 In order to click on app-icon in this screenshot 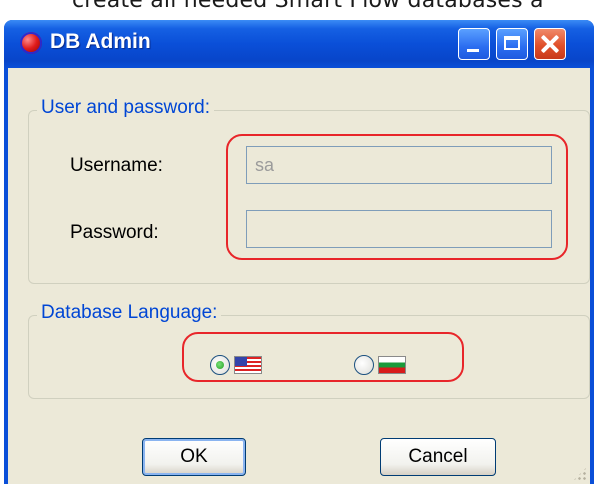, I will do `click(31, 43)`.